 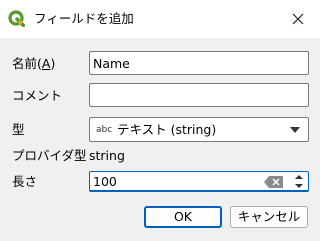 I want to click on name-input: Name, so click(x=199, y=63).